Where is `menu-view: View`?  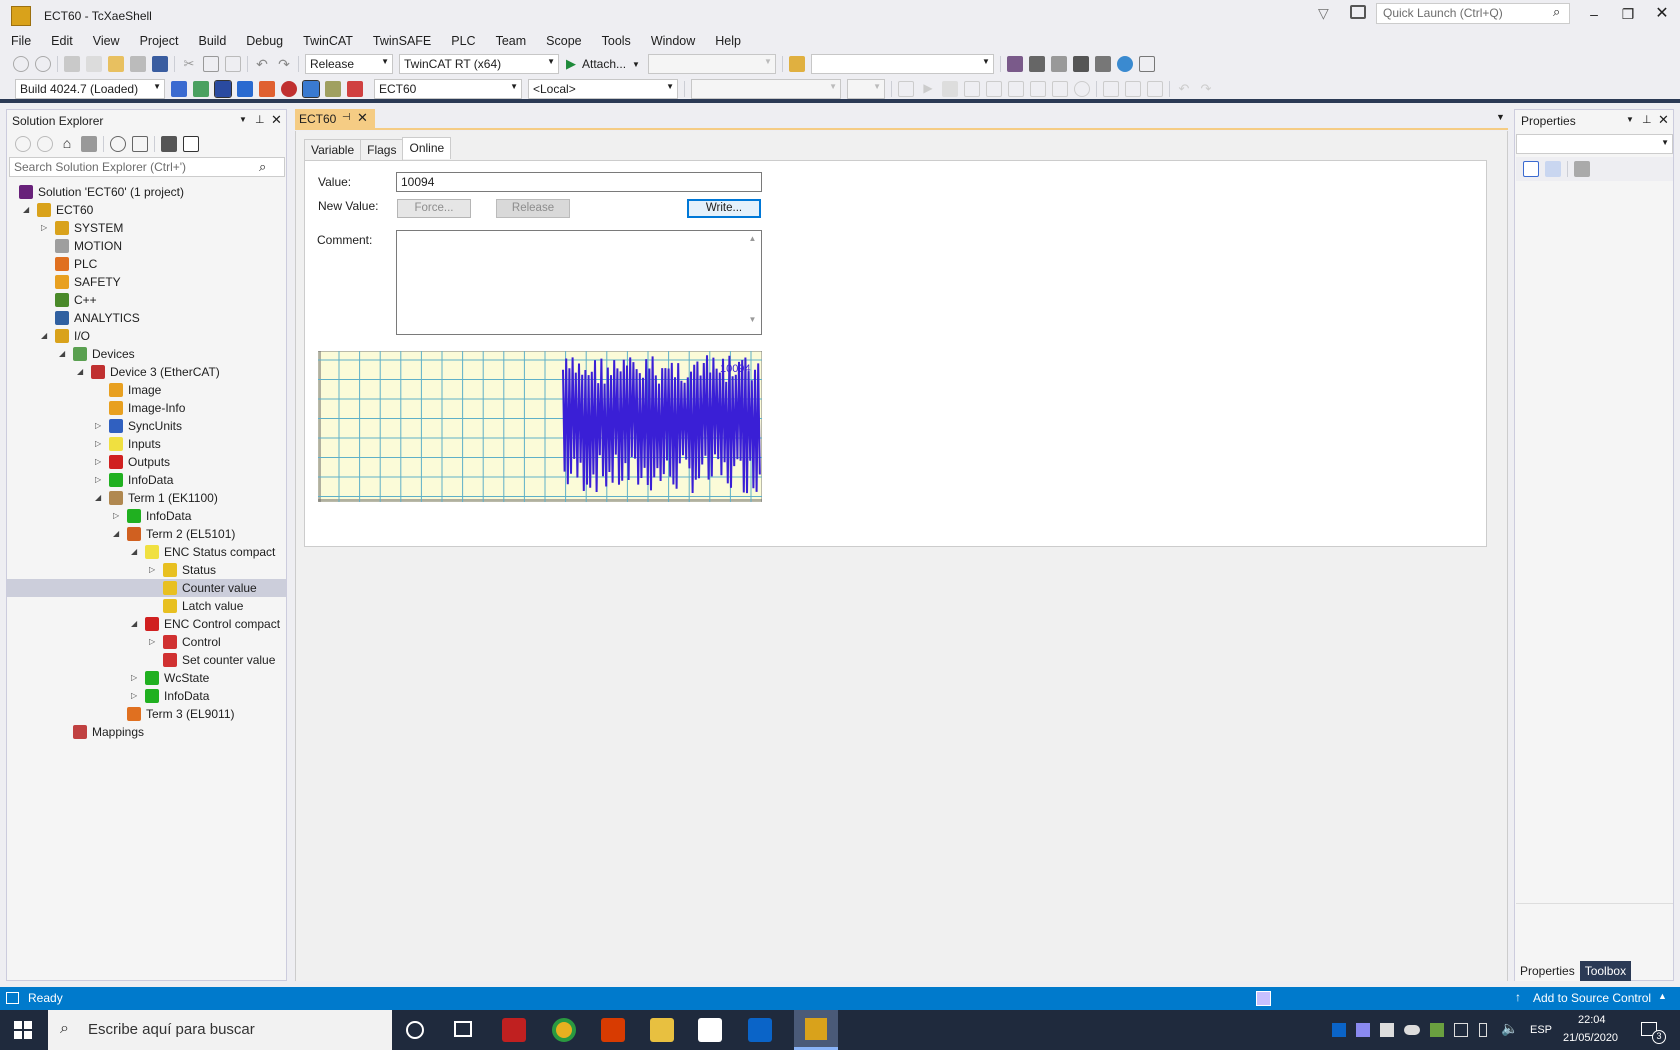
menu-view: View is located at coordinates (106, 41).